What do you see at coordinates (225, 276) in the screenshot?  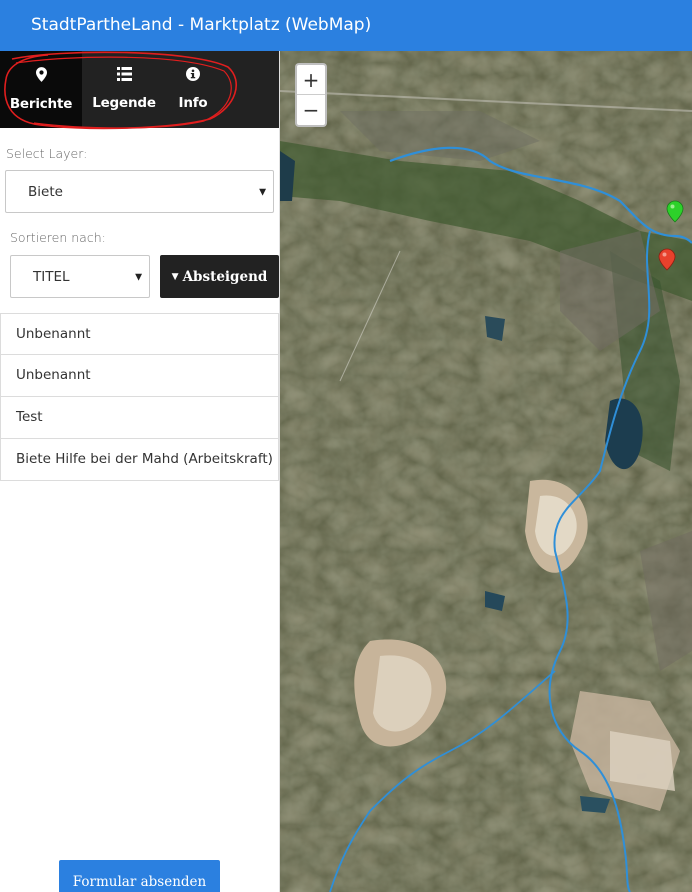 I see `sort-order-label: Absteigend` at bounding box center [225, 276].